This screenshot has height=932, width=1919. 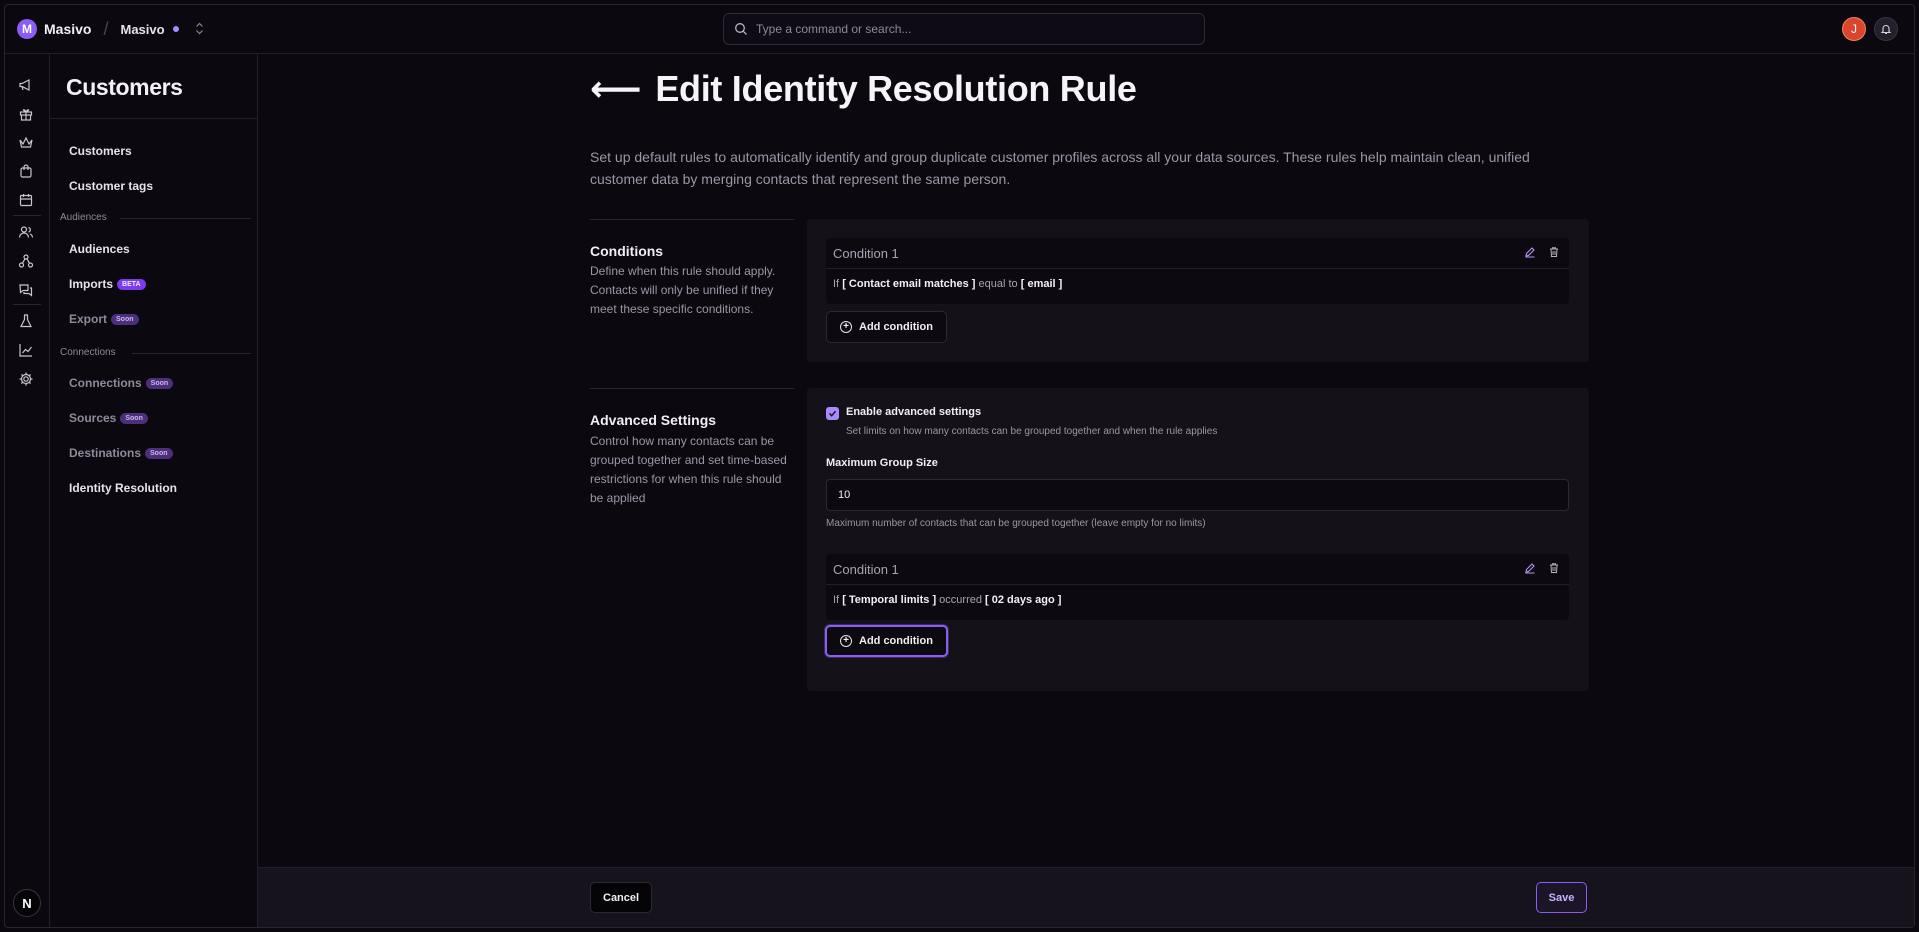 I want to click on condition-title: Condition 1, so click(x=866, y=253).